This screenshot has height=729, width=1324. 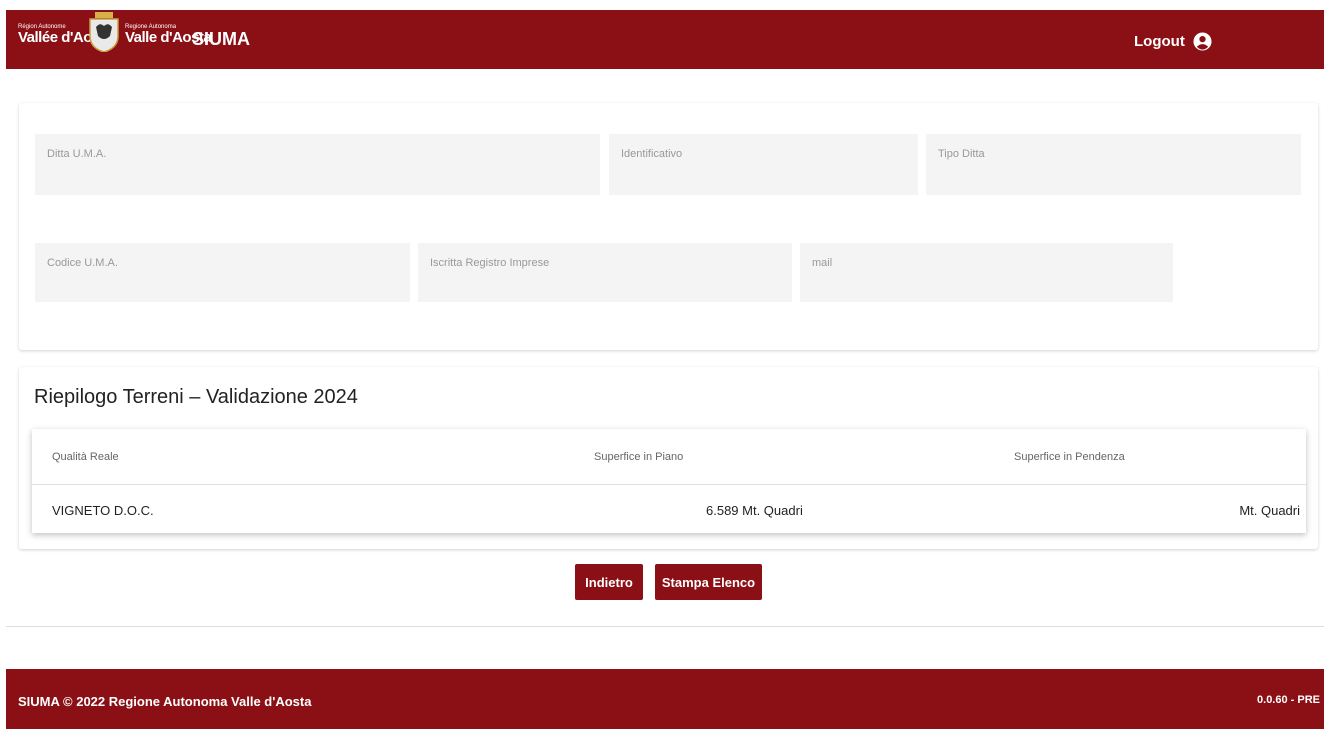 I want to click on column-header-pendenza: Superfice in Pendenza, so click(x=1069, y=457).